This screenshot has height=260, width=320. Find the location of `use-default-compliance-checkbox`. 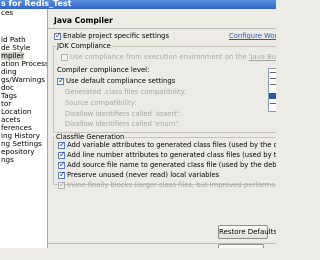

use-default-compliance-checkbox is located at coordinates (61, 80).